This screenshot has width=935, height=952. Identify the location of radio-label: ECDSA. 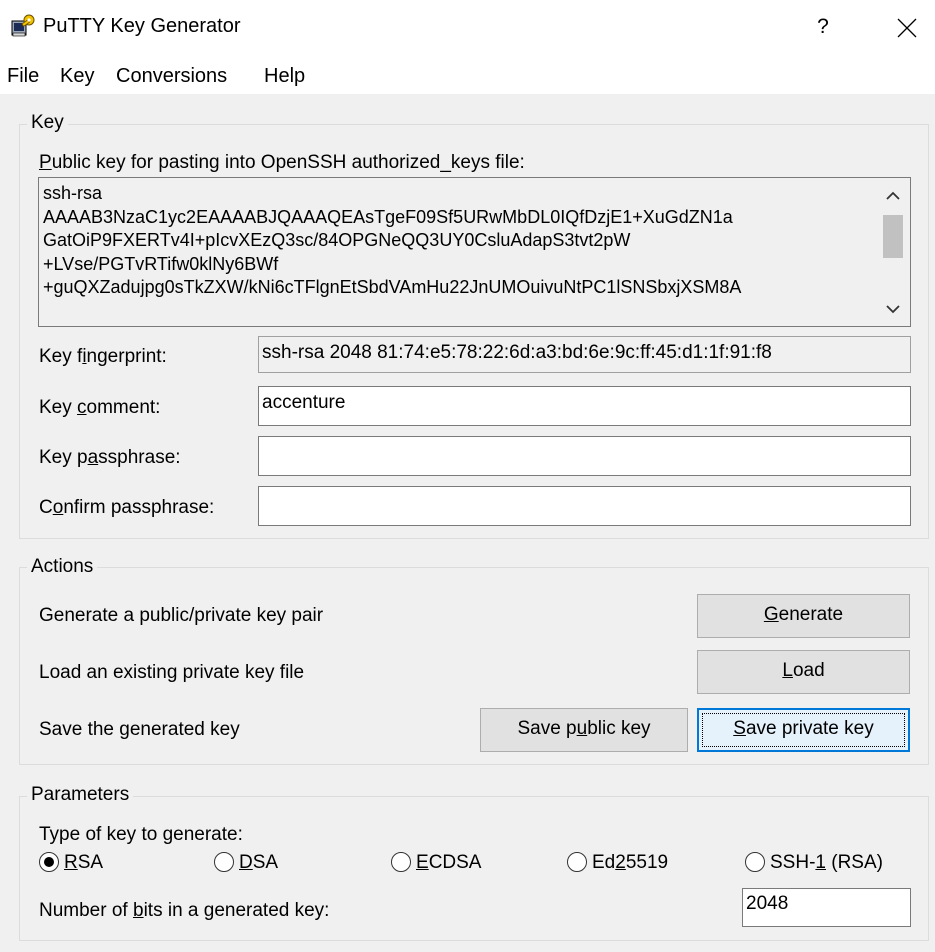
(449, 862).